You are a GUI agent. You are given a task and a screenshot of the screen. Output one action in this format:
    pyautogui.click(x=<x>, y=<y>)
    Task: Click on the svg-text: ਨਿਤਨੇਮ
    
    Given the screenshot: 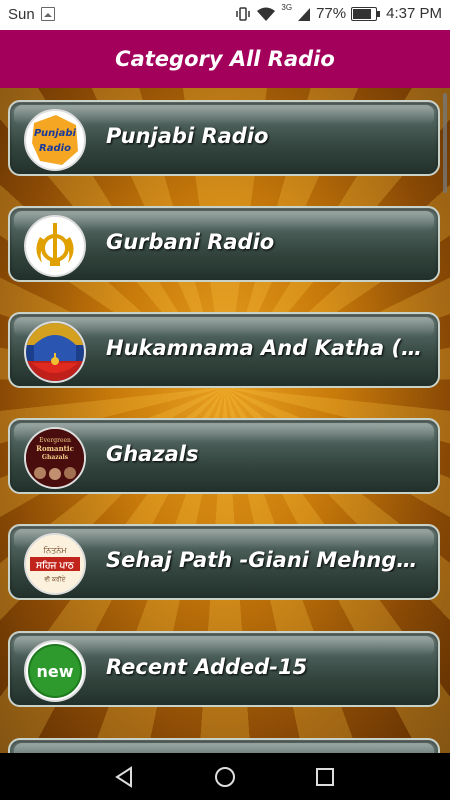 What is the action you would take?
    pyautogui.click(x=55, y=550)
    